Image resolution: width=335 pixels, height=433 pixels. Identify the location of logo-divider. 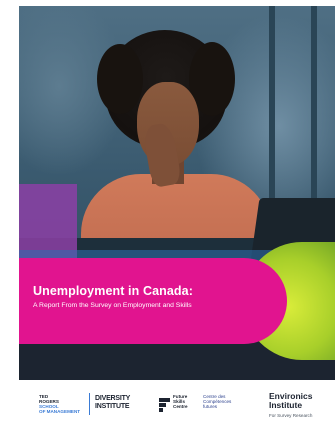
(89, 404).